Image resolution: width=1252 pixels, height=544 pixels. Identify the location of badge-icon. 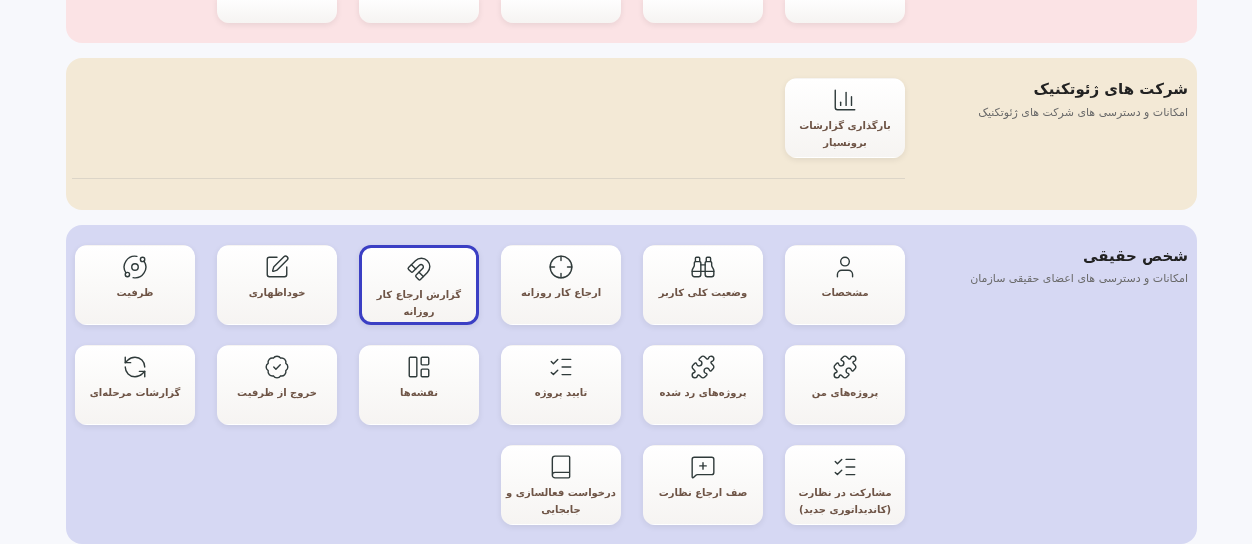
(277, 366).